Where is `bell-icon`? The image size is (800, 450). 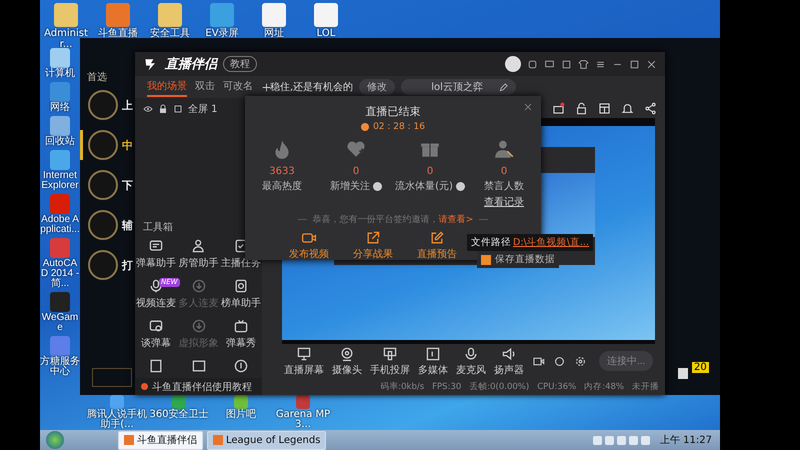 bell-icon is located at coordinates (627, 108).